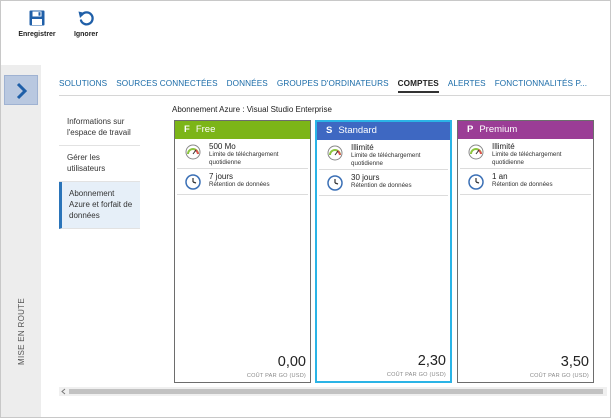 The image size is (611, 418). Describe the element at coordinates (247, 85) in the screenshot. I see `tab-data: DONNÉES` at that location.